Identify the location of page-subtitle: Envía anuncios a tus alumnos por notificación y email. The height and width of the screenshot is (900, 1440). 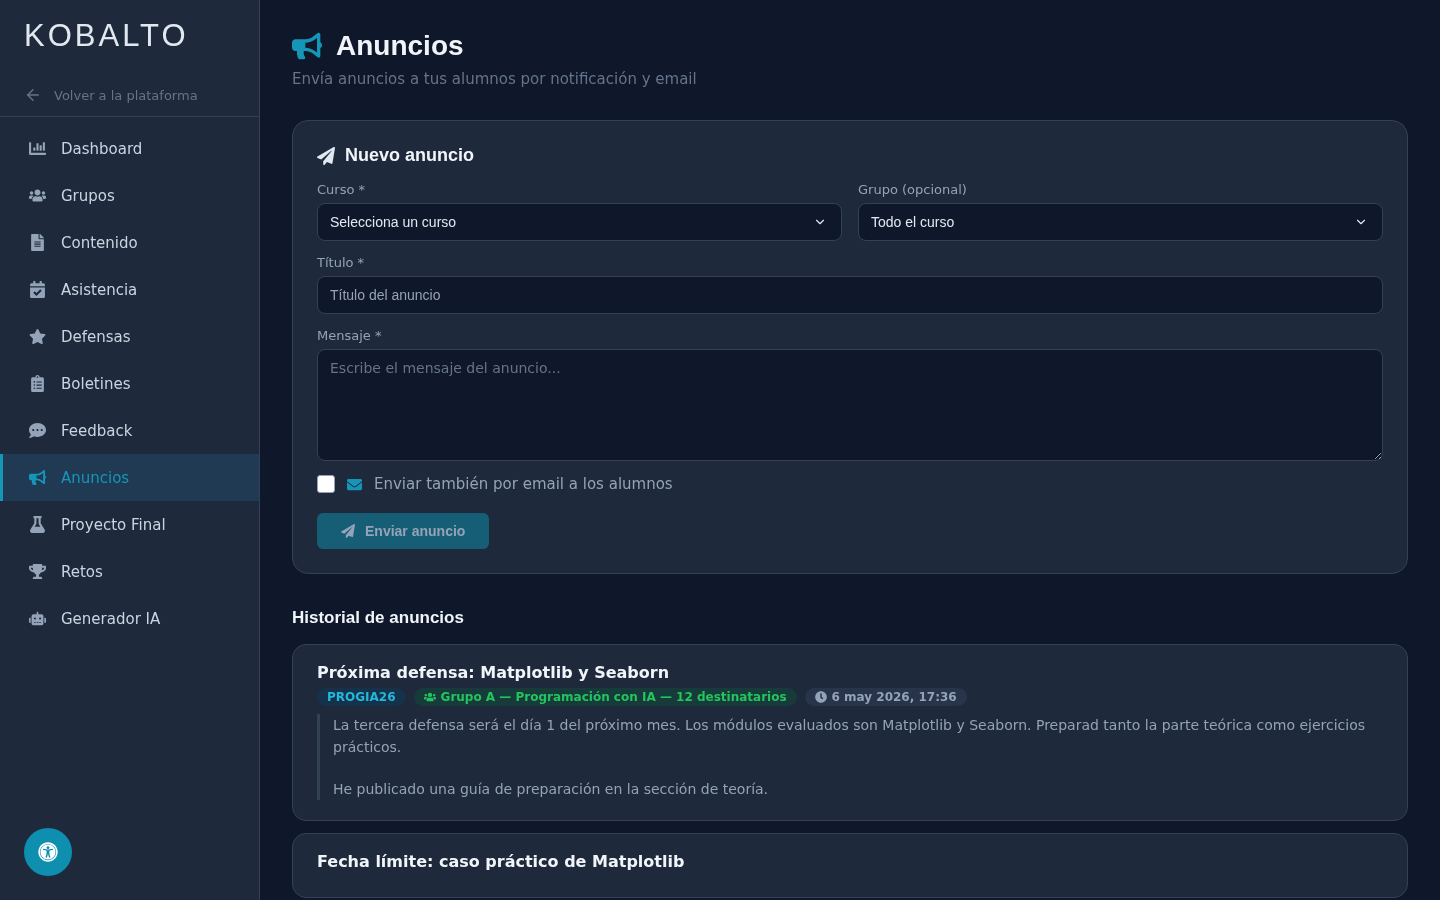
(495, 79).